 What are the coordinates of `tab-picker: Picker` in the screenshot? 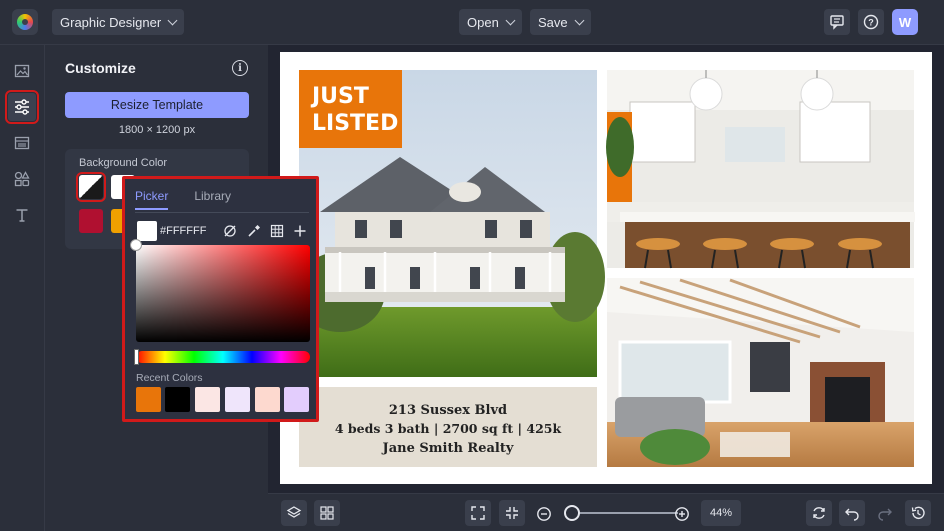 It's located at (152, 199).